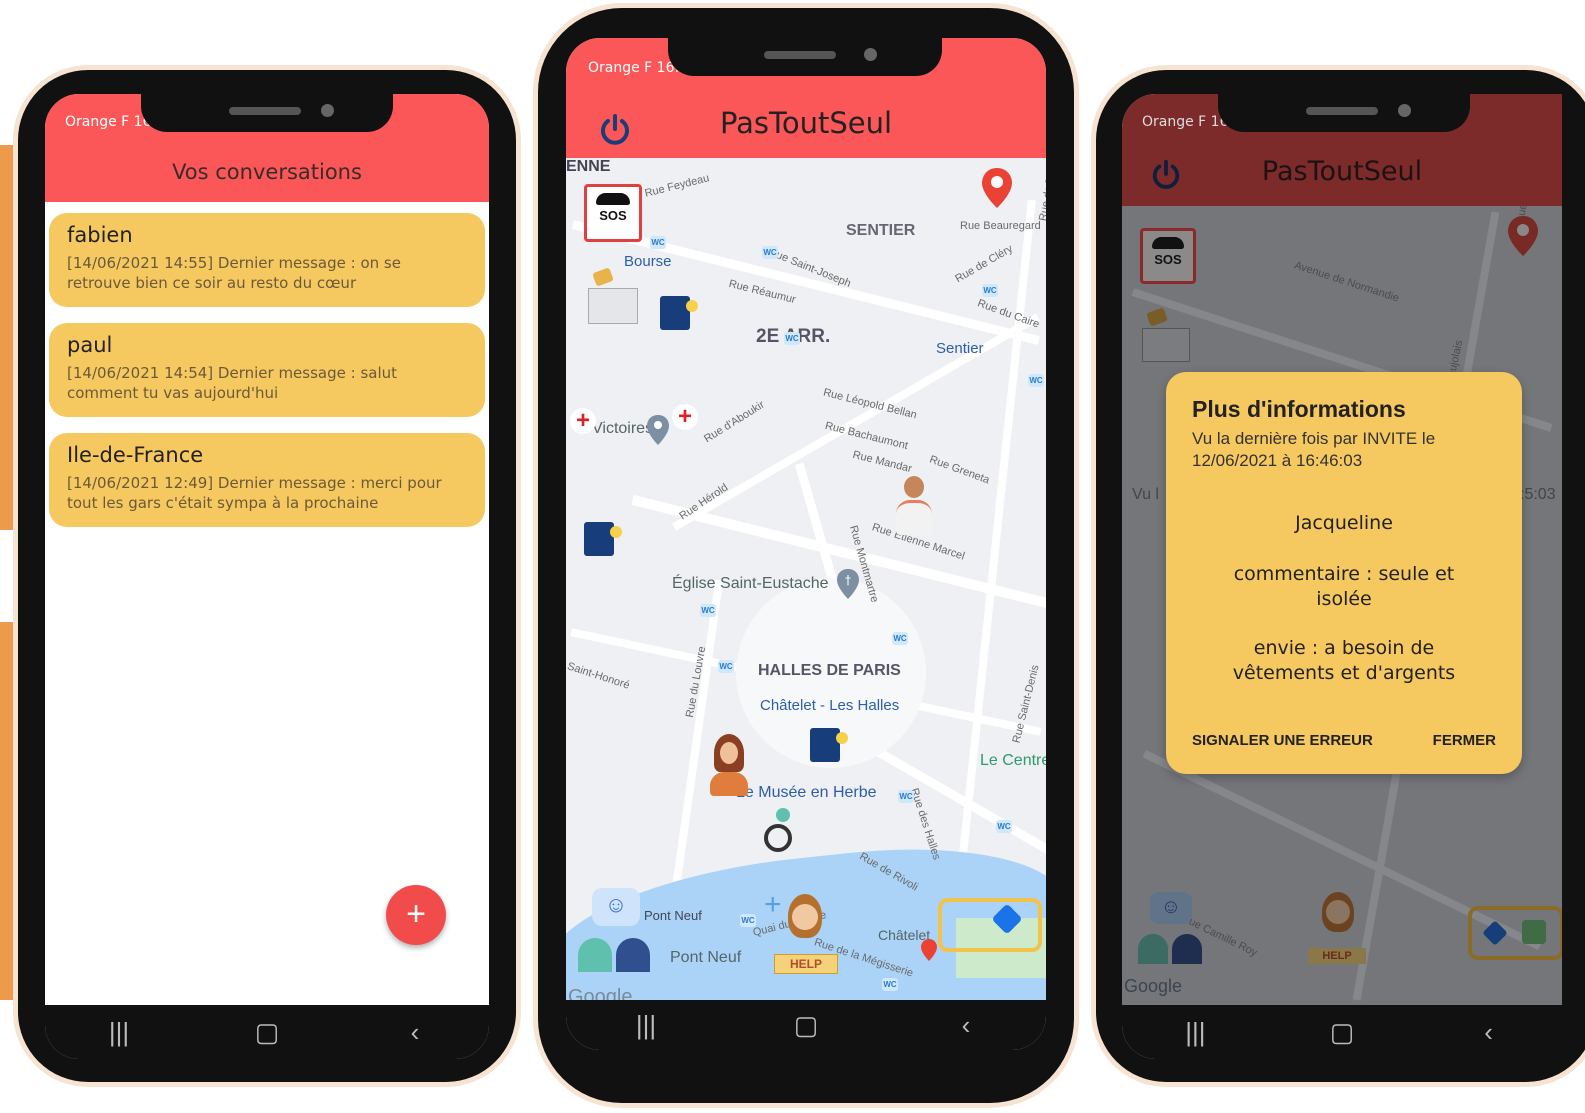  I want to click on street-label: Rue de Cléry, so click(984, 264).